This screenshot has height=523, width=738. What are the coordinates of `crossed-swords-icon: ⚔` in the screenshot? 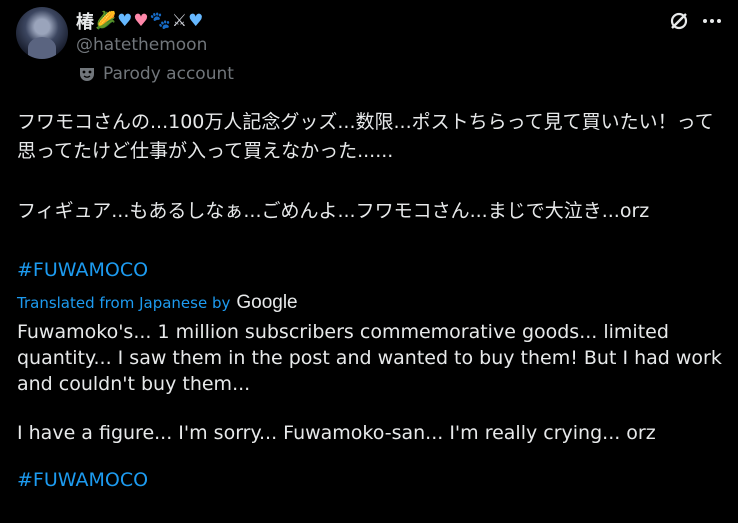 It's located at (179, 21).